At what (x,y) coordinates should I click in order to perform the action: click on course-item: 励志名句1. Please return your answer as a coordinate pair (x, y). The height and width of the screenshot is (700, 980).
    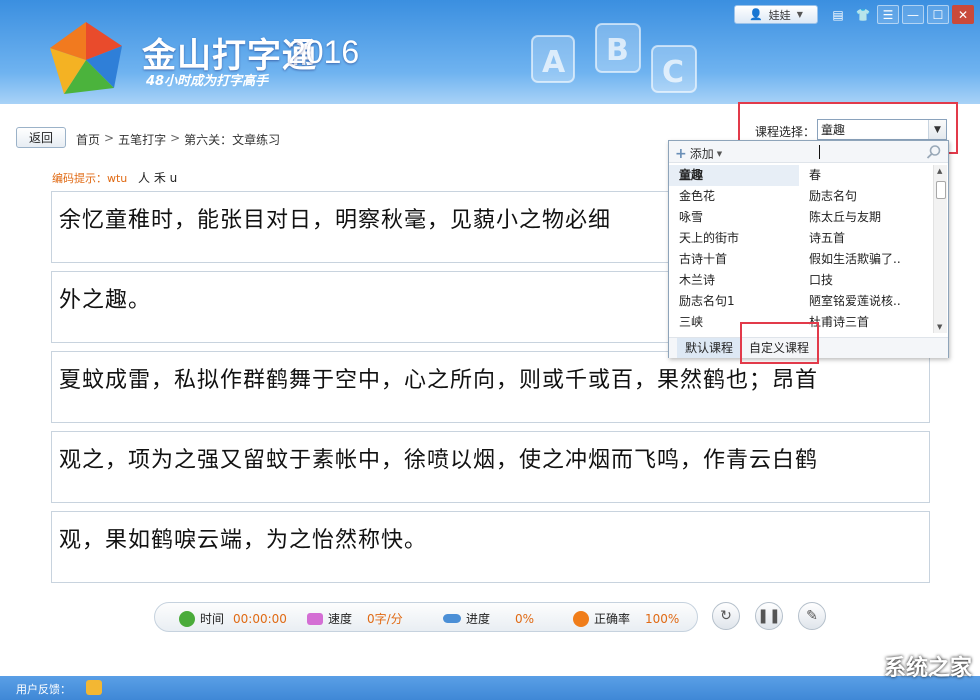
    Looking at the image, I should click on (734, 301).